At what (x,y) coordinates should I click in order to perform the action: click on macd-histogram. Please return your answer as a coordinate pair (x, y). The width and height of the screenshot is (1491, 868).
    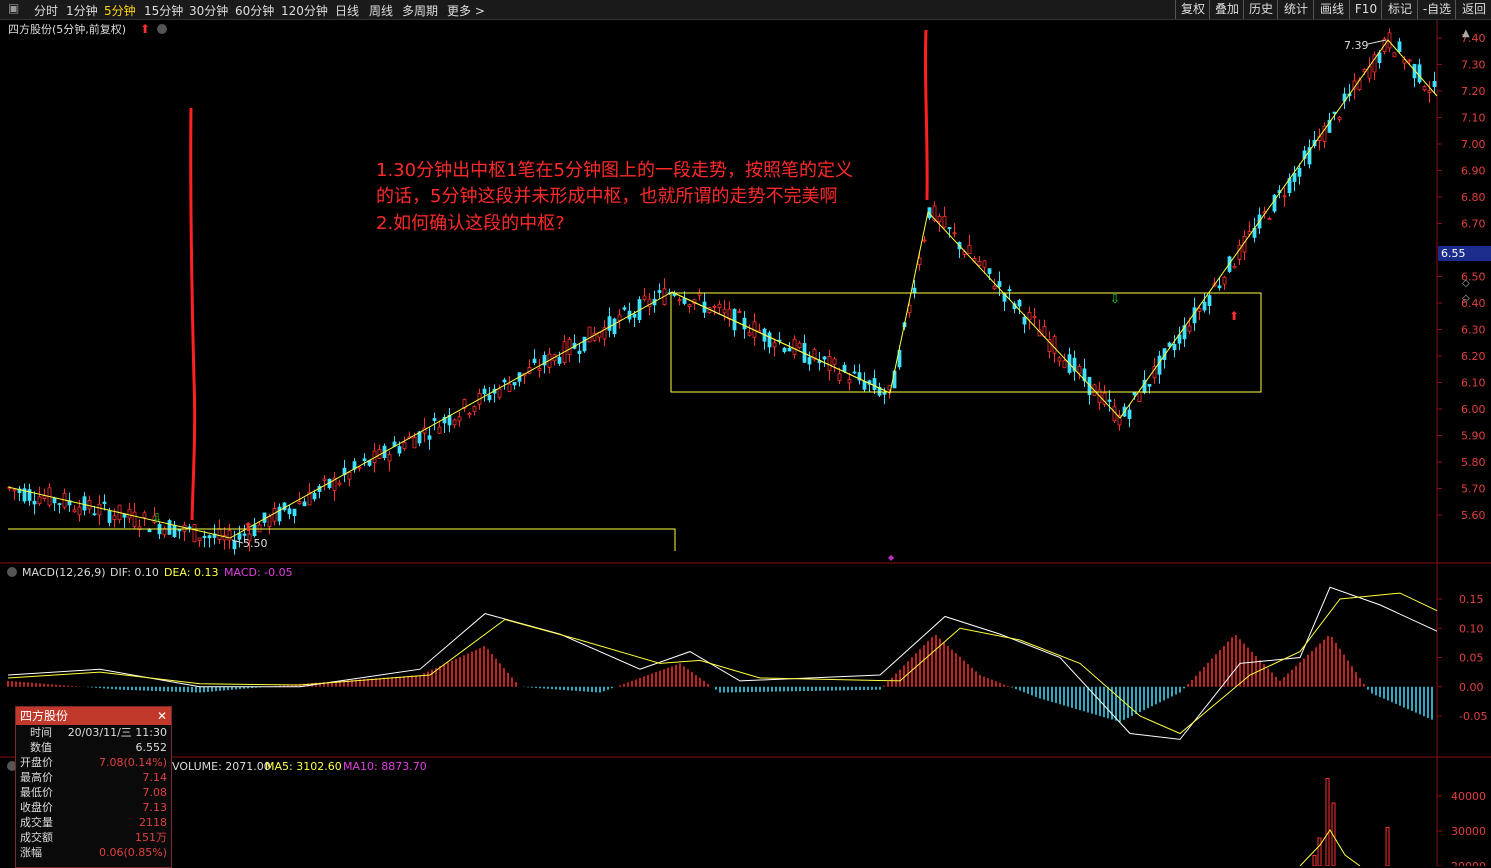
    Looking at the image, I should click on (720, 678).